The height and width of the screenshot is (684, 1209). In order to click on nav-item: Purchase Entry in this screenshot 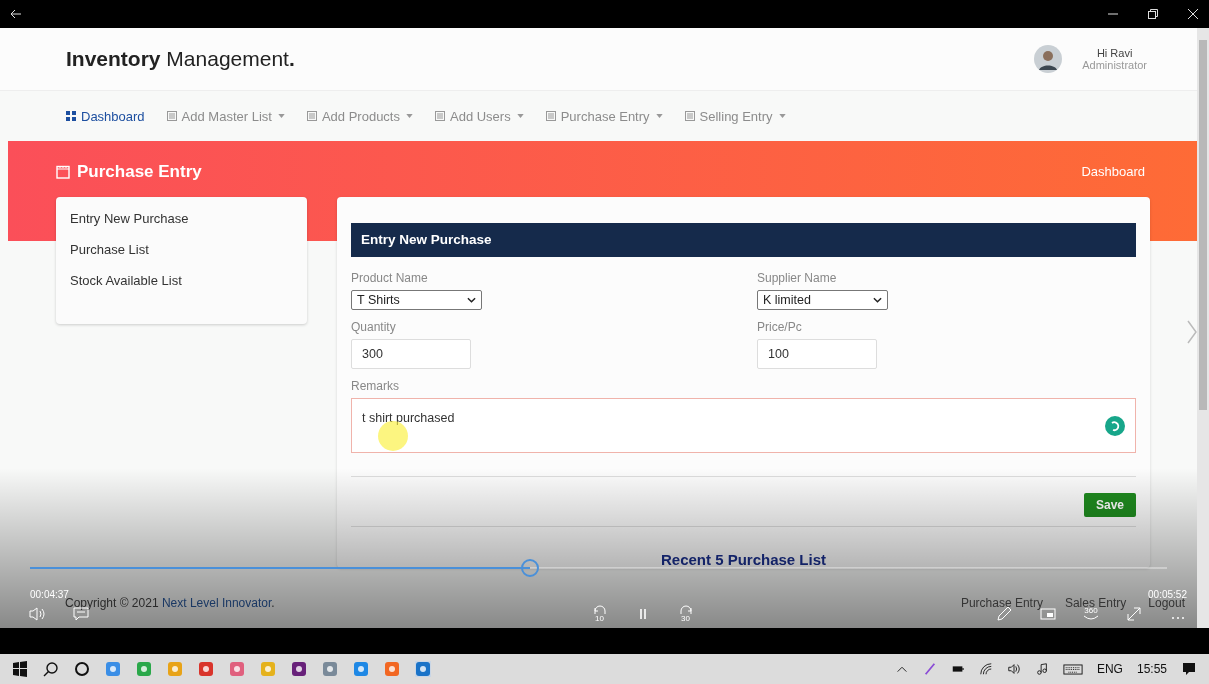, I will do `click(604, 116)`.